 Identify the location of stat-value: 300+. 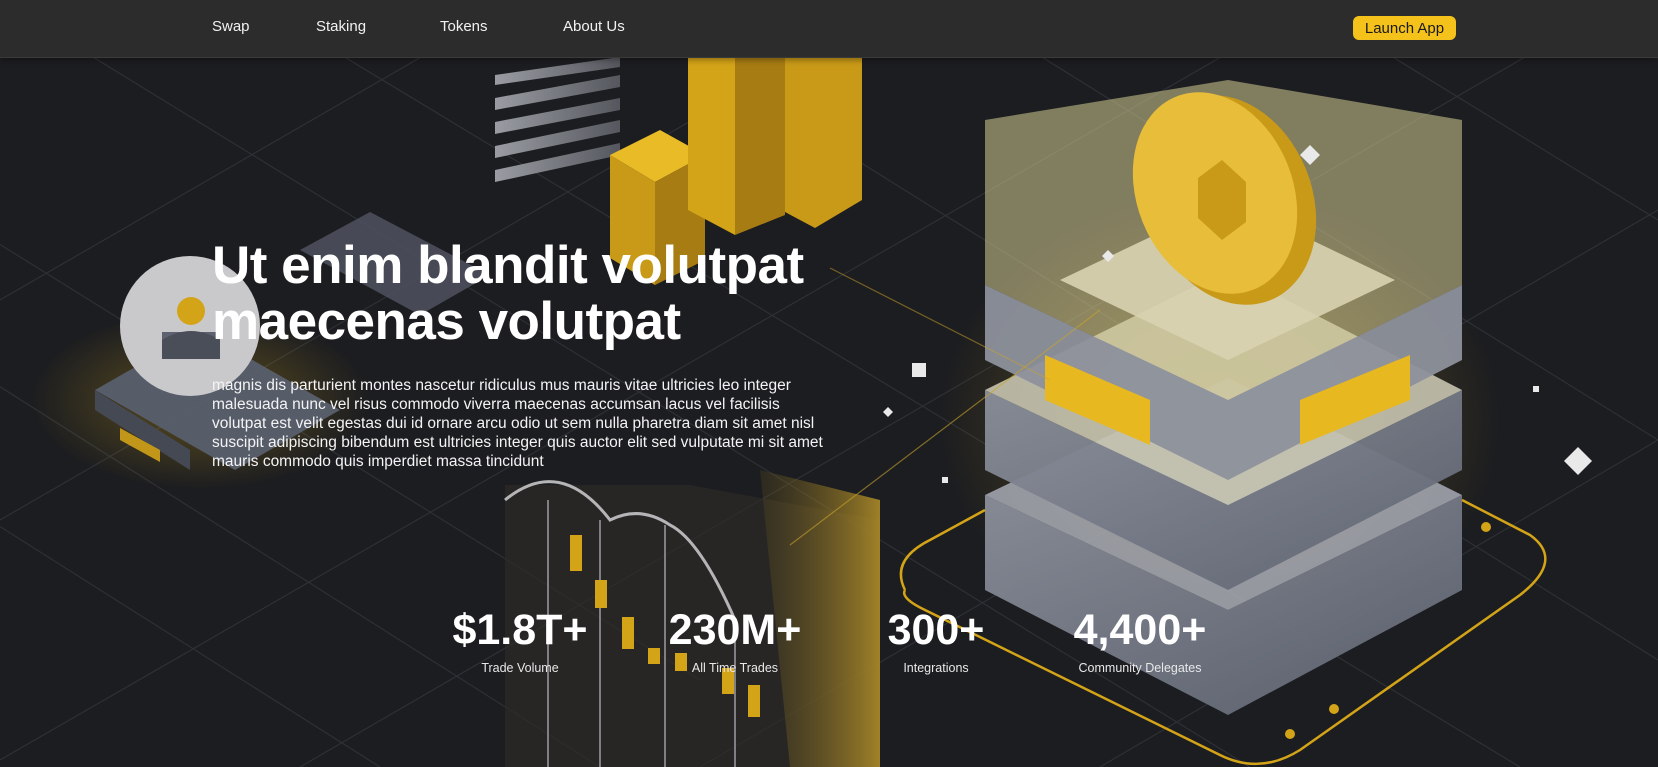
(936, 630).